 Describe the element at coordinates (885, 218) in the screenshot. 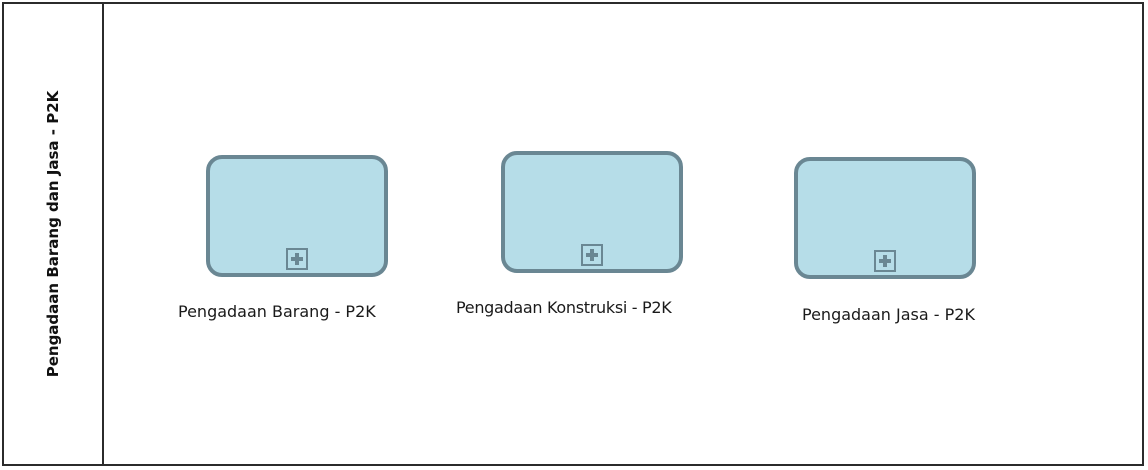

I see `subprocess-task-pengadaan-jasa` at that location.